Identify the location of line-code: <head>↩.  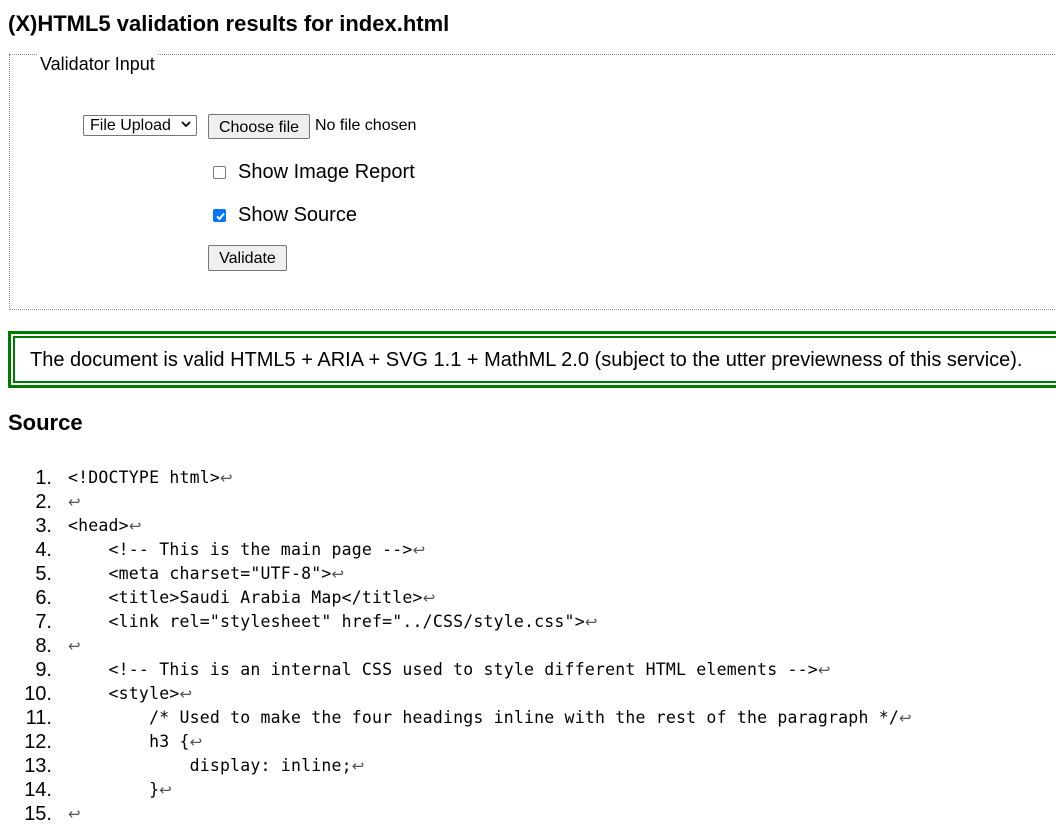
(105, 526).